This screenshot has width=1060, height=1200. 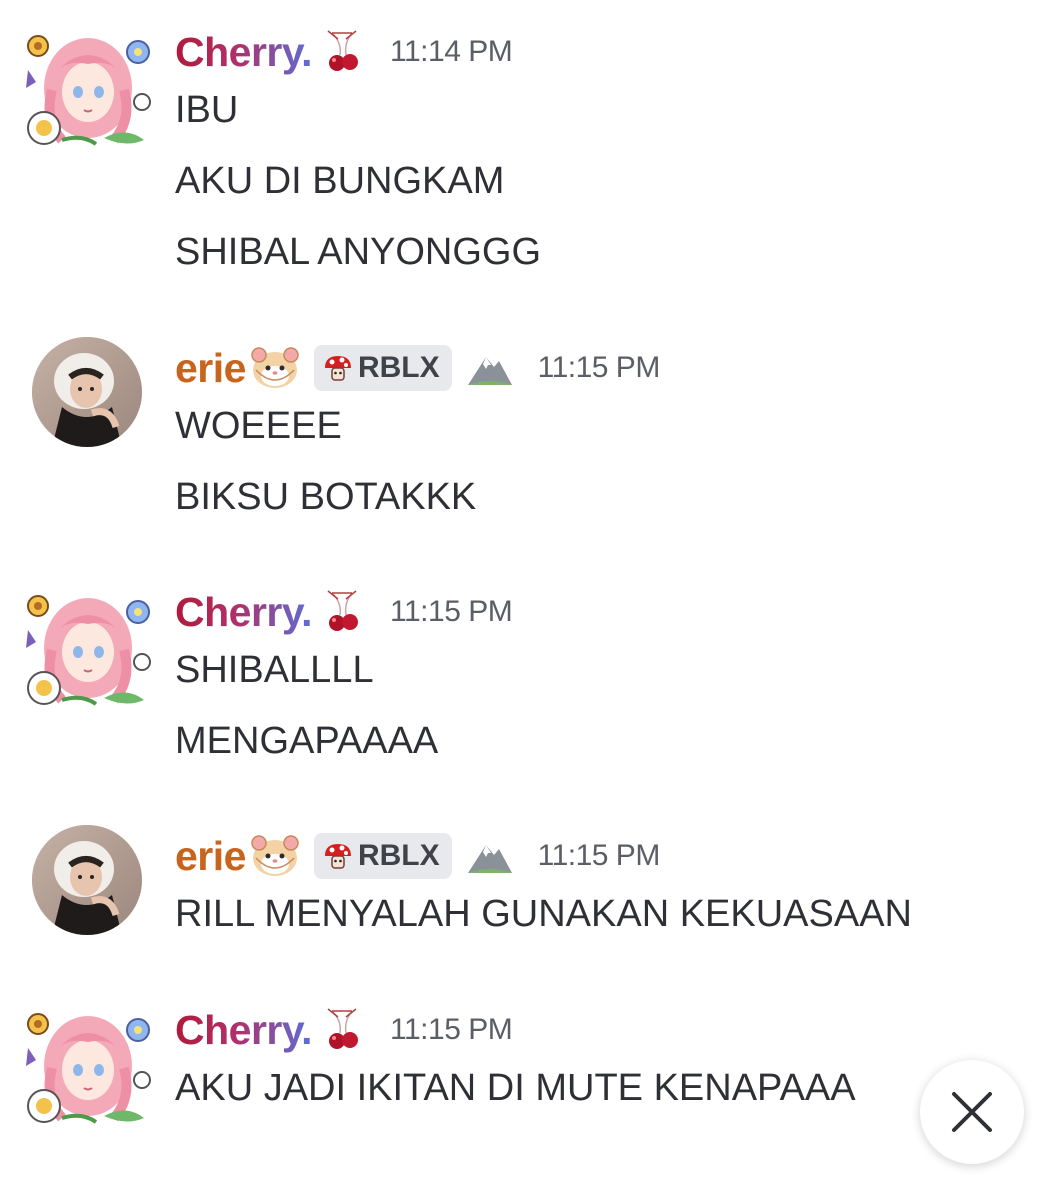 I want to click on close-button, so click(x=972, y=1112).